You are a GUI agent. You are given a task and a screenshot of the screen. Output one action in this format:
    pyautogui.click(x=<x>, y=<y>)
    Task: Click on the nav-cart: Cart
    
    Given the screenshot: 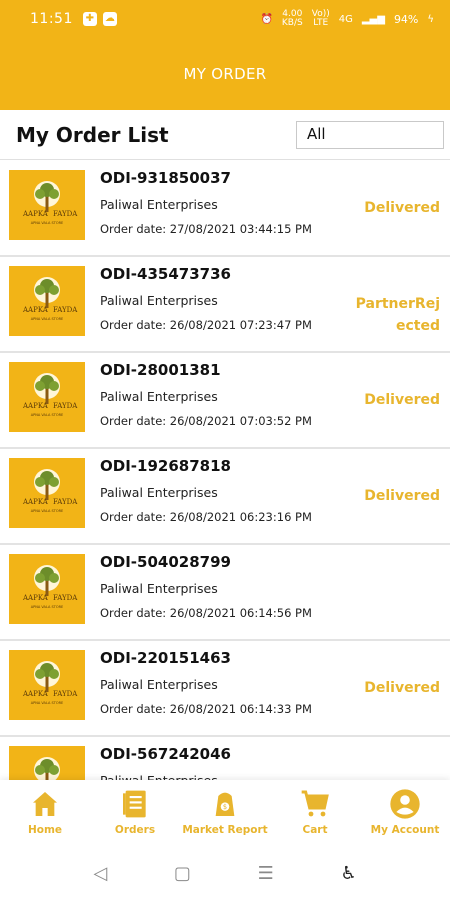 What is the action you would take?
    pyautogui.click(x=315, y=812)
    